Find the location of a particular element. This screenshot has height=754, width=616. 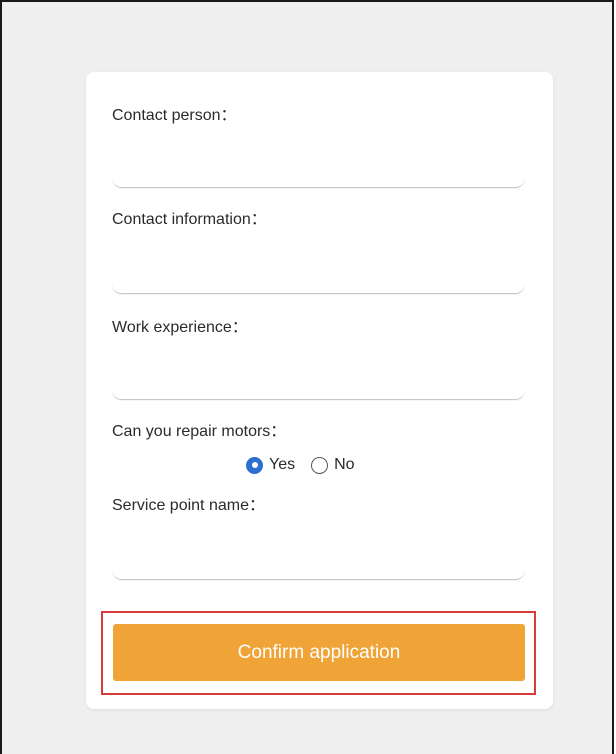

radio-unchecked-icon is located at coordinates (320, 465).